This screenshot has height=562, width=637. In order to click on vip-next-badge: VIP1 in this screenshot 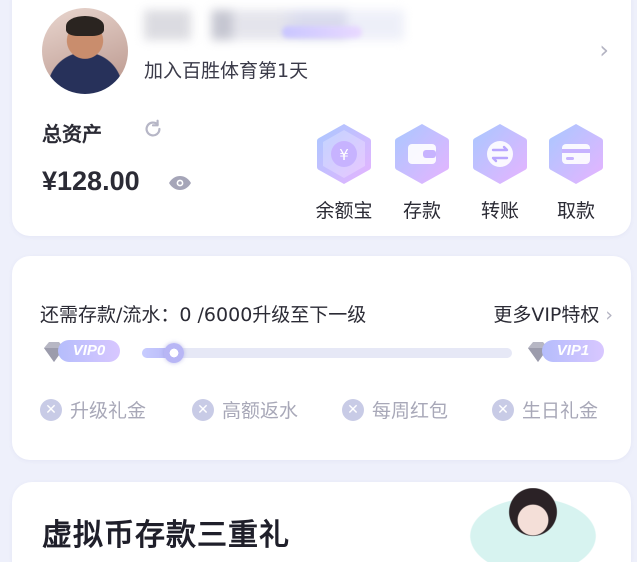, I will do `click(565, 352)`.